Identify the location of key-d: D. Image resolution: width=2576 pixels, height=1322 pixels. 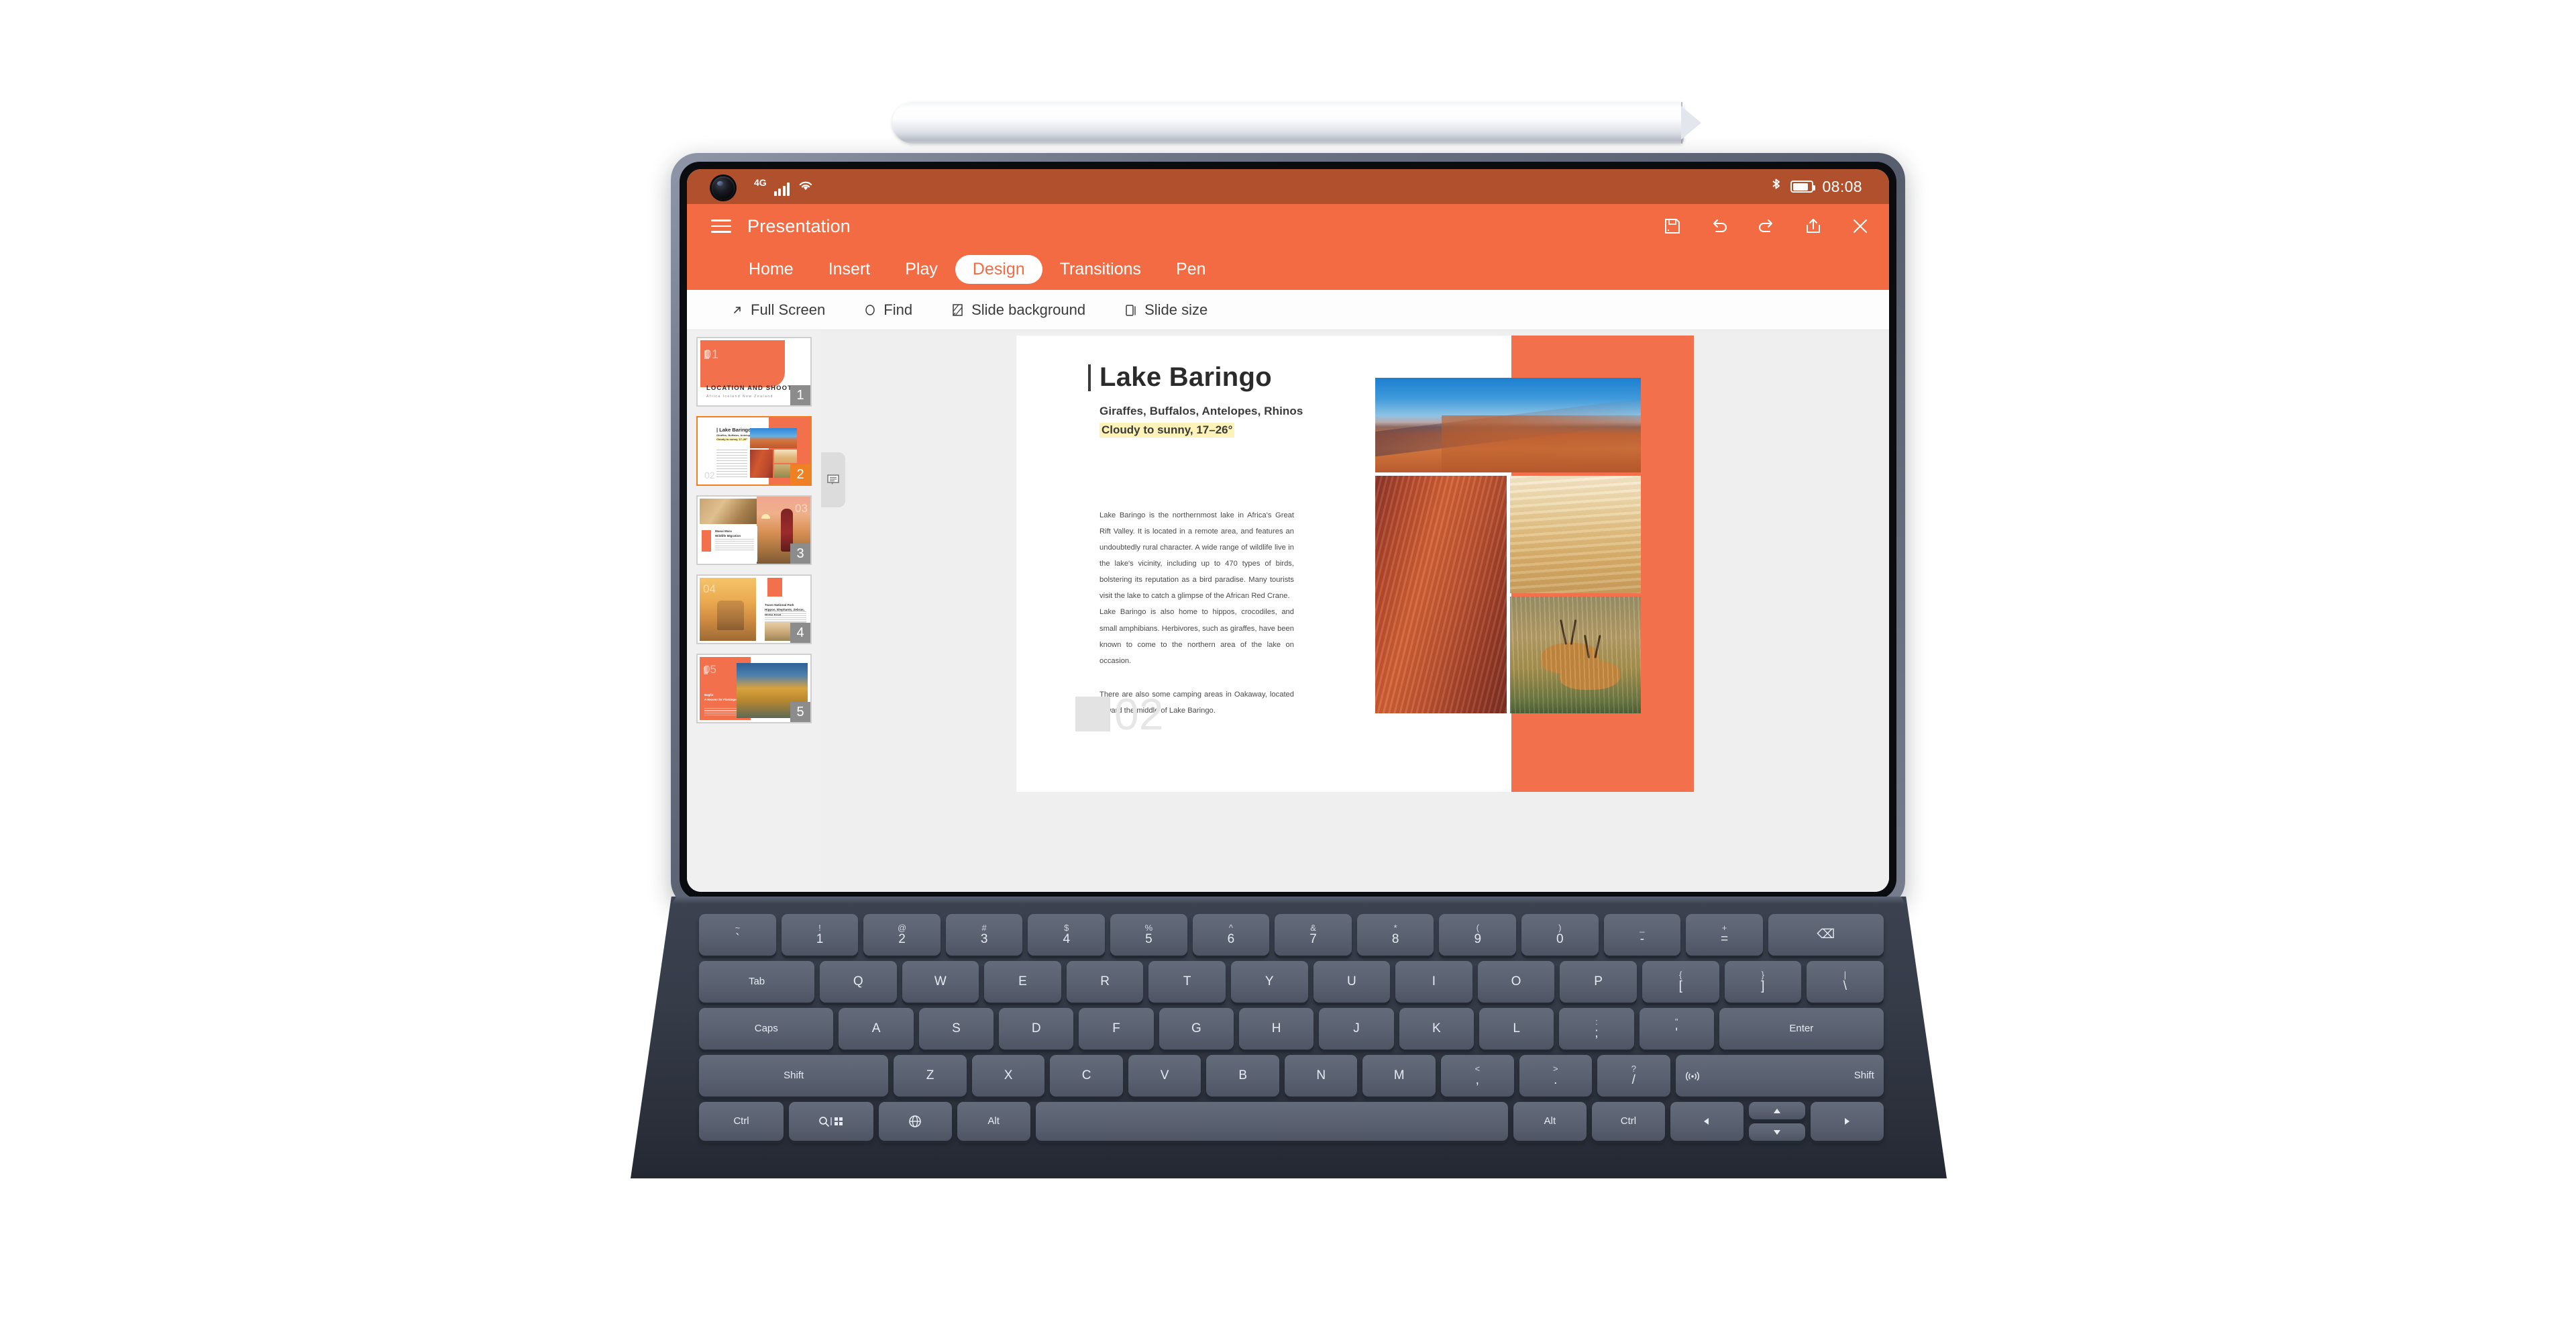
(1036, 1029).